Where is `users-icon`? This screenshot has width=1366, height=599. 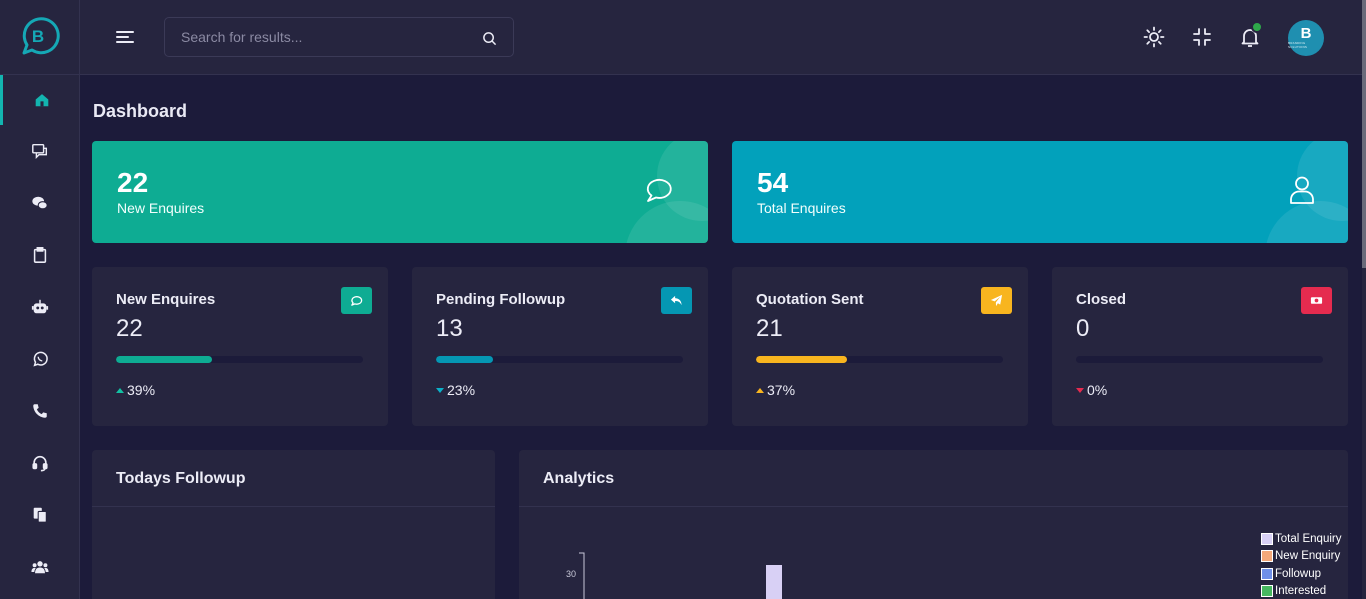 users-icon is located at coordinates (40, 567).